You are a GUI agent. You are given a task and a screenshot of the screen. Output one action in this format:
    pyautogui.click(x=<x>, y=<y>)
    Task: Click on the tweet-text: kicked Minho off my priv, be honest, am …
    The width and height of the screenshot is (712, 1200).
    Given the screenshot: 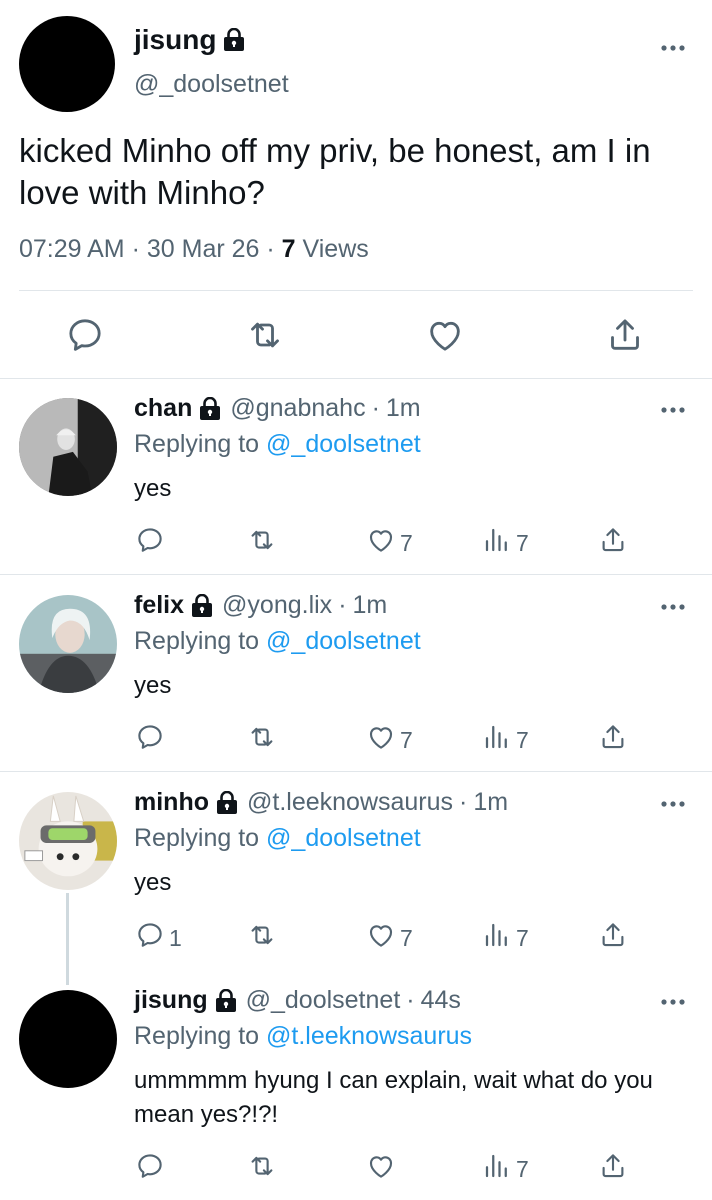 What is the action you would take?
    pyautogui.click(x=335, y=171)
    